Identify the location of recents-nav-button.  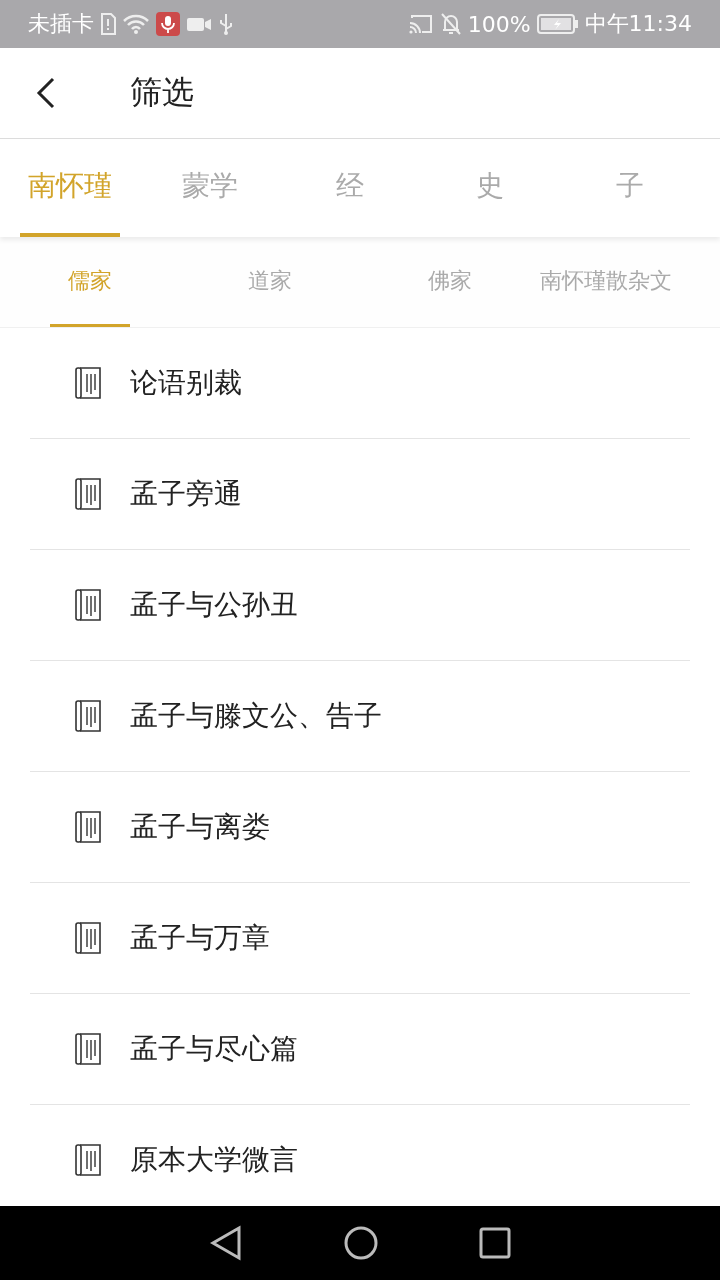
(495, 1243).